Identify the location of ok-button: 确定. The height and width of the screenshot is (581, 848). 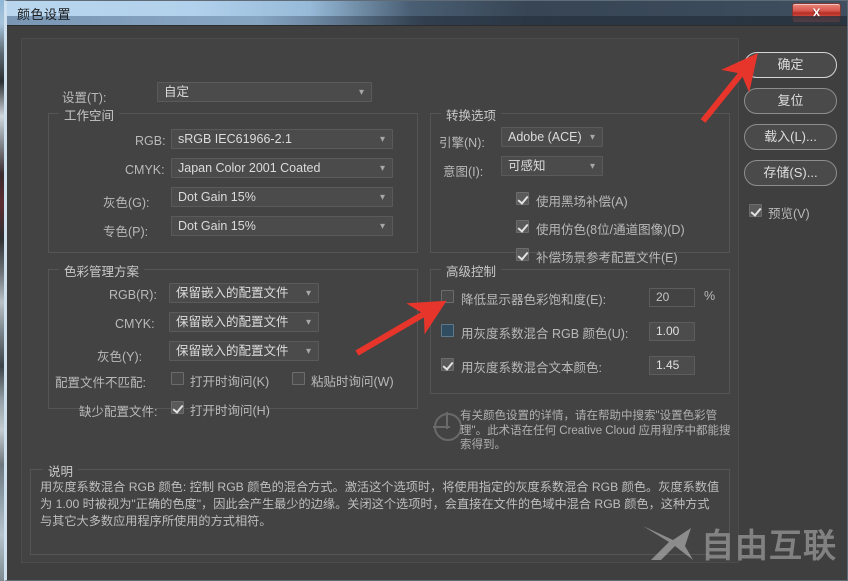
(790, 65).